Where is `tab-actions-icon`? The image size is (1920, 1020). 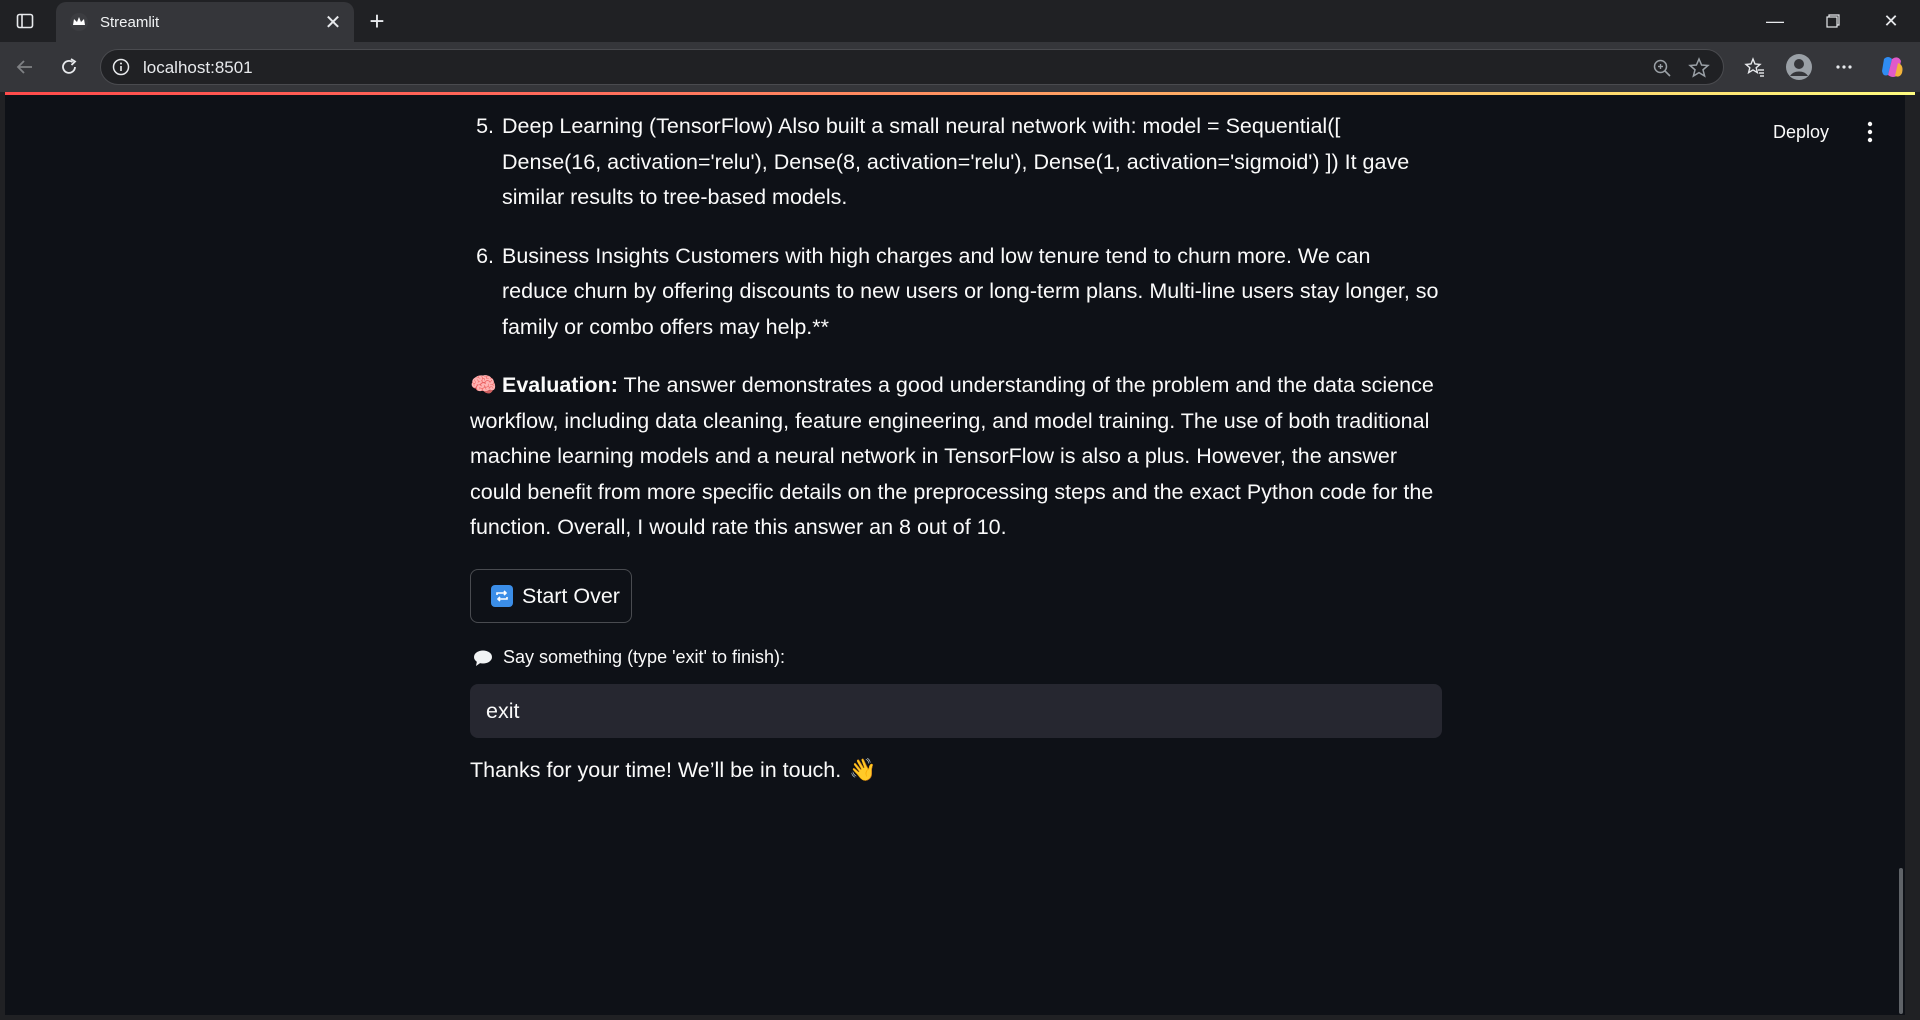 tab-actions-icon is located at coordinates (25, 21).